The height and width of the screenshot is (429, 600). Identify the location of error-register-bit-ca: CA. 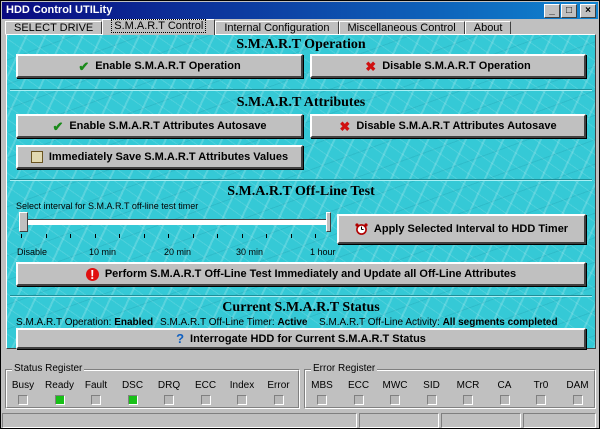
(505, 392).